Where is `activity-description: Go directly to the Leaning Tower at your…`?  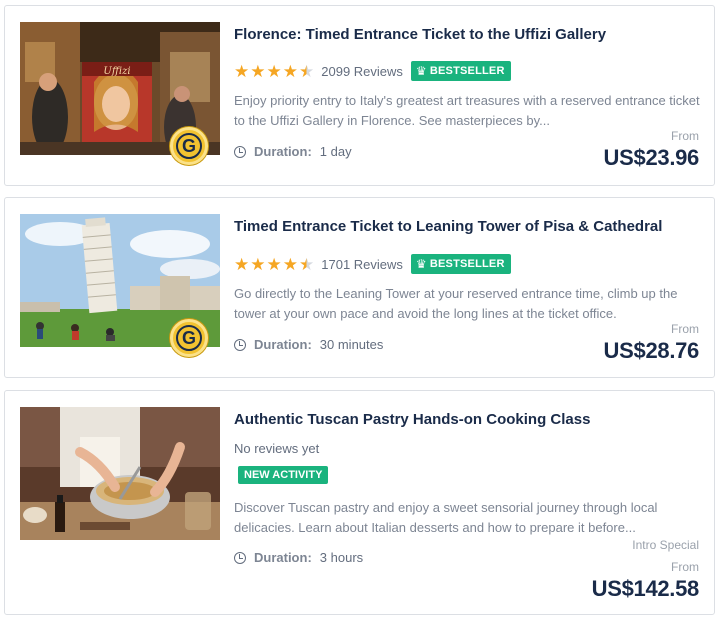
activity-description: Go directly to the Leaning Tower at your… is located at coordinates (456, 303).